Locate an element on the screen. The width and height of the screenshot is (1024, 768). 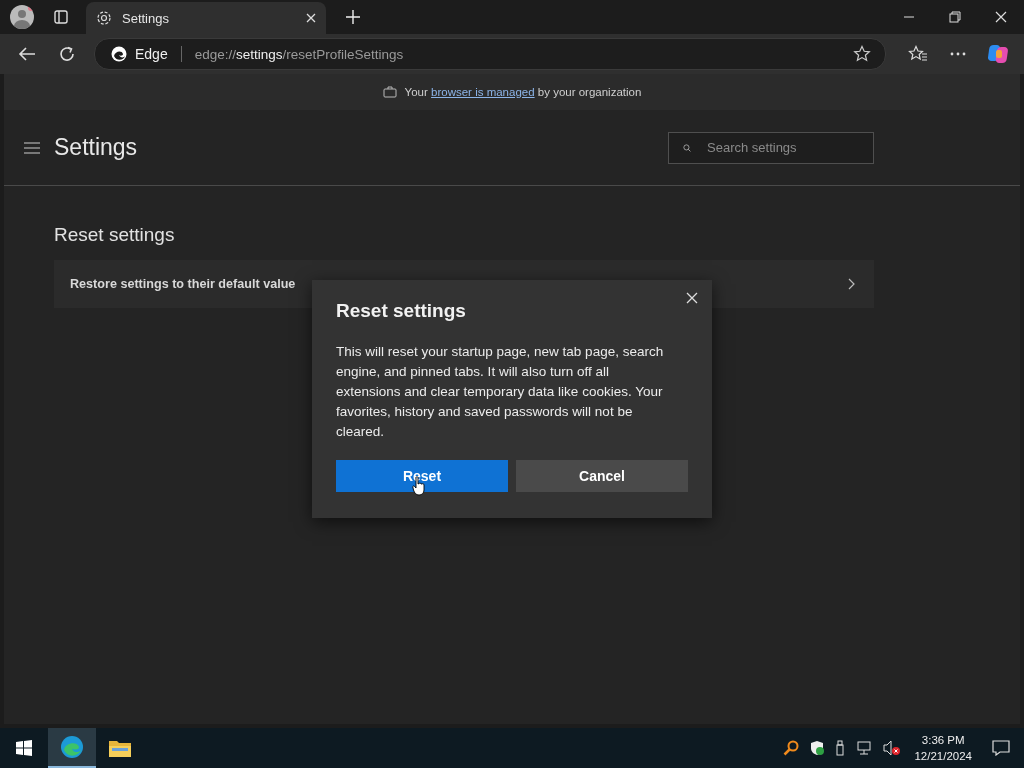
url-text: edge://settings/resetProfileSettings is located at coordinates (299, 54).